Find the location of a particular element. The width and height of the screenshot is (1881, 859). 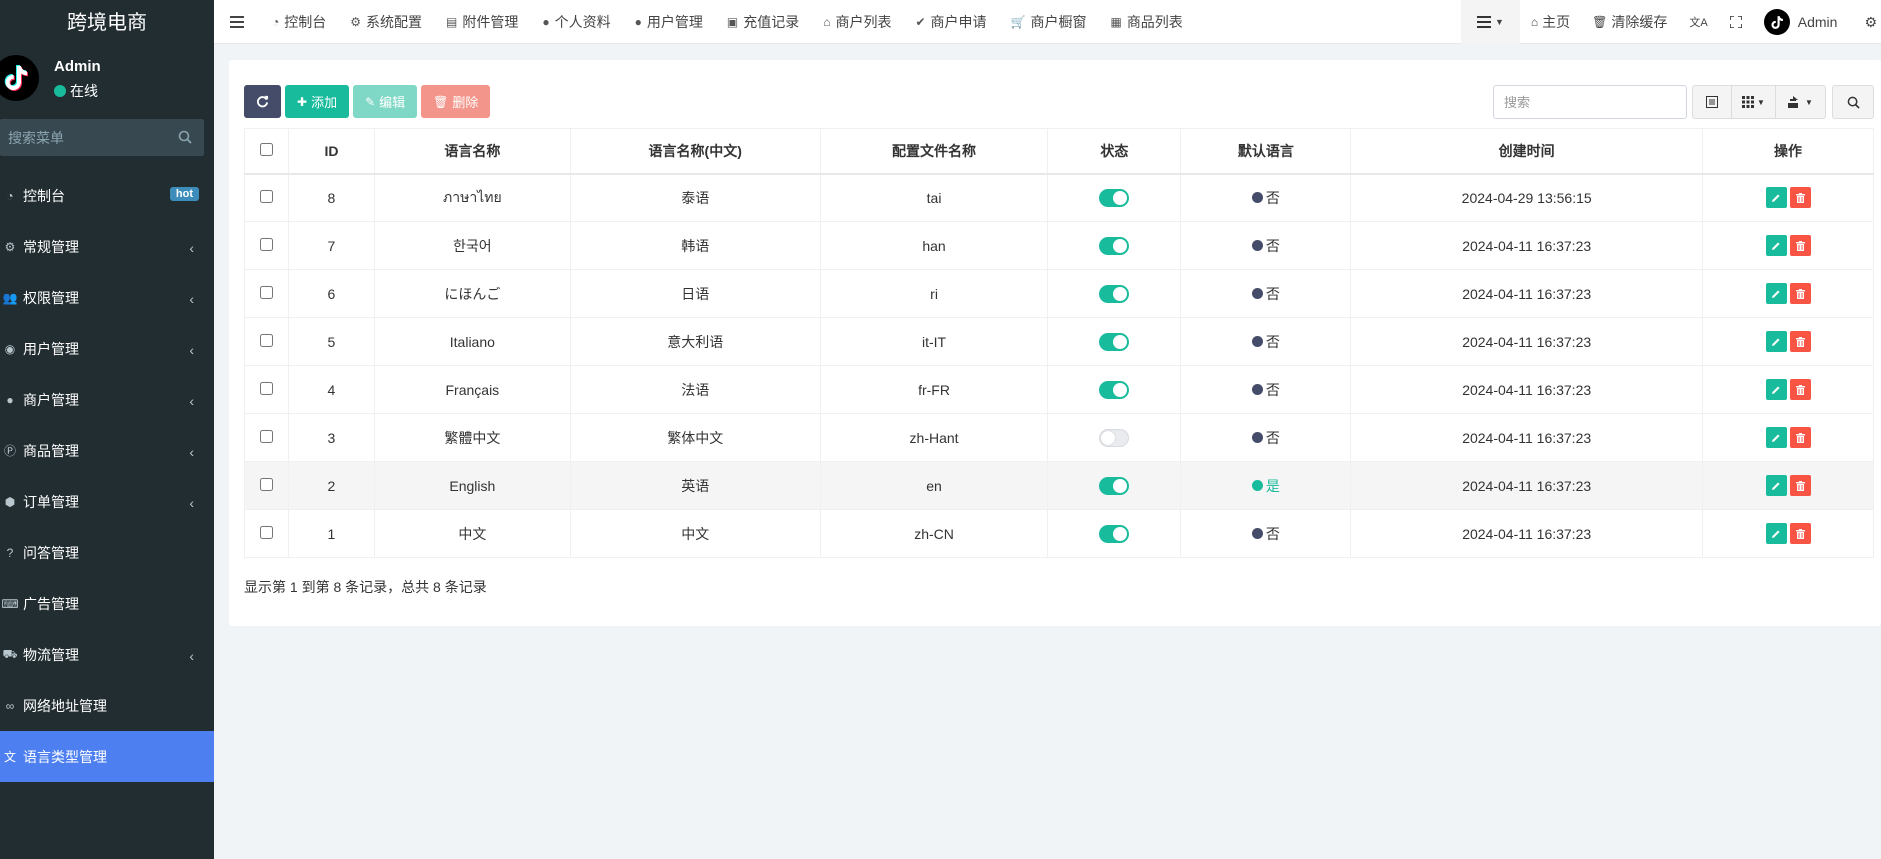

select-all-checkbox is located at coordinates (266, 149).